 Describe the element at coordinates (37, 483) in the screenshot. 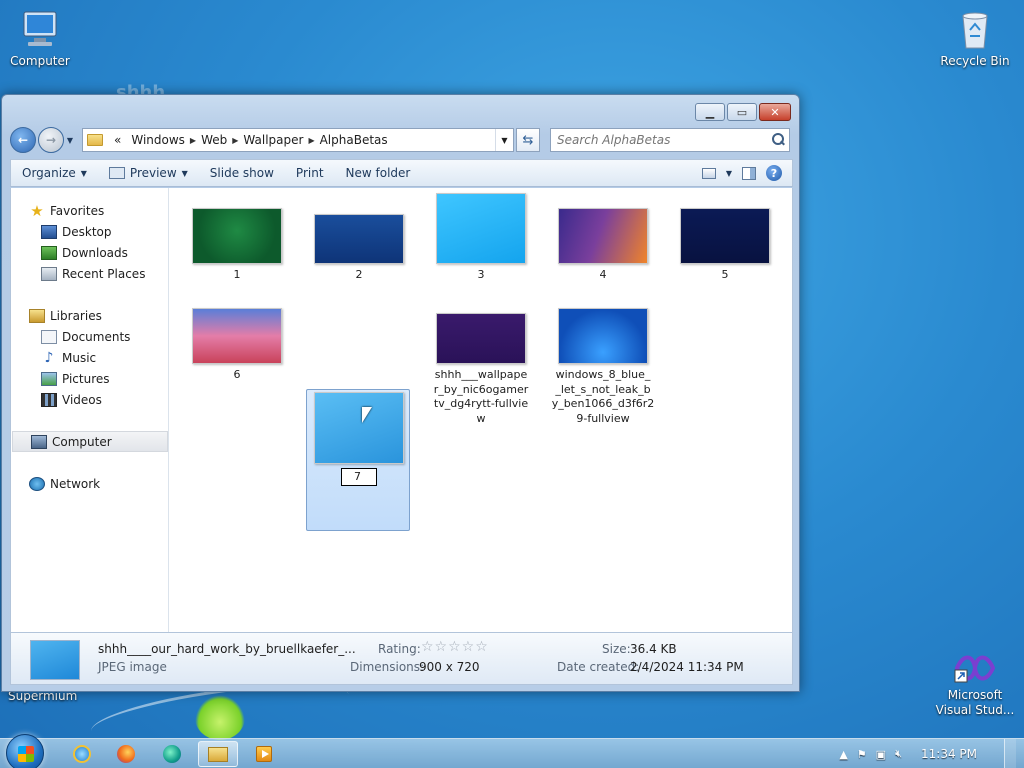

I see `network-icon` at that location.